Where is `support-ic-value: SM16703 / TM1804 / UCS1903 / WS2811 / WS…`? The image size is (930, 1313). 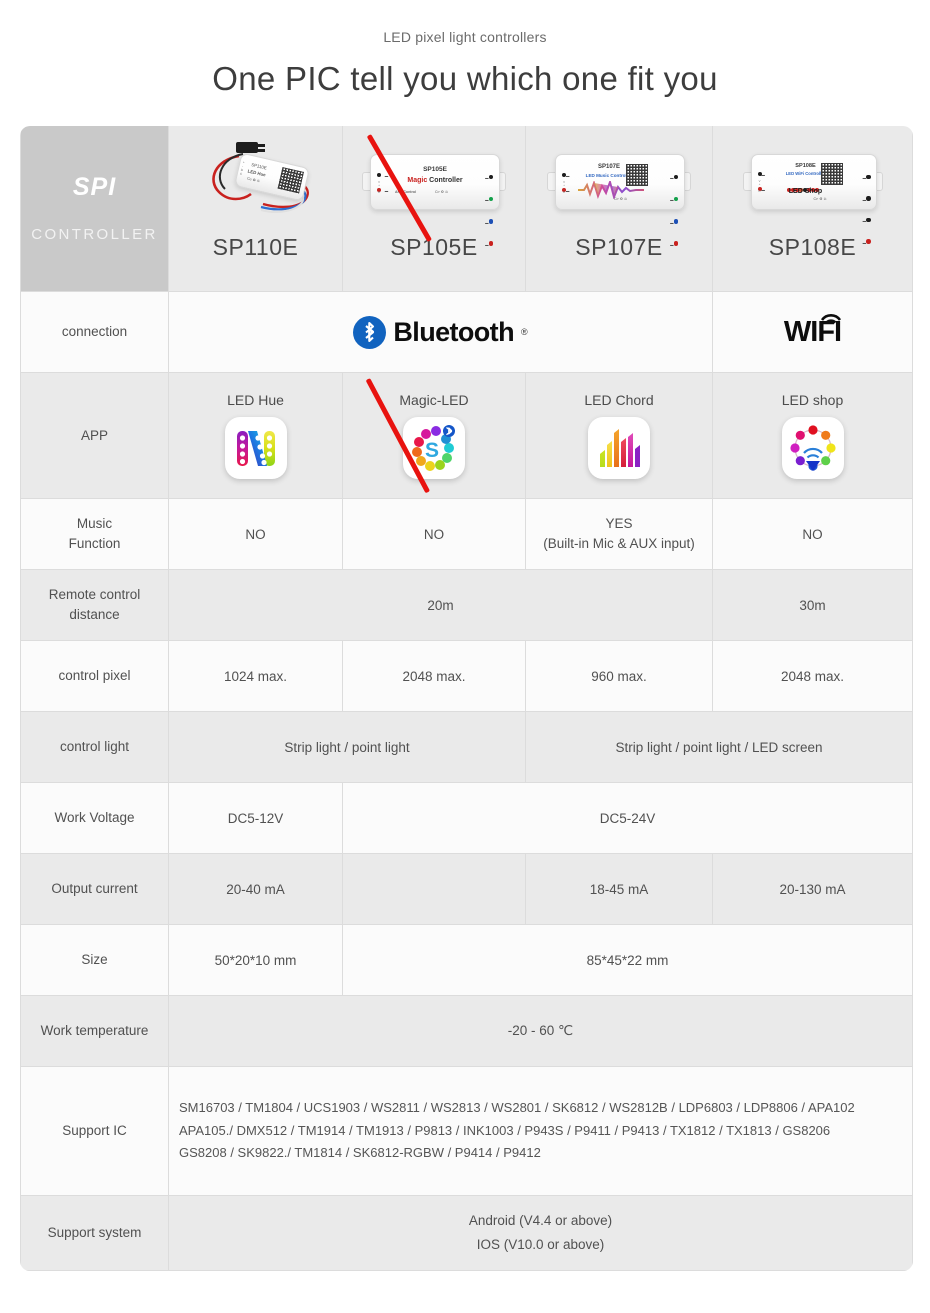 support-ic-value: SM16703 / TM1804 / UCS1903 / WS2811 / WS… is located at coordinates (540, 1131).